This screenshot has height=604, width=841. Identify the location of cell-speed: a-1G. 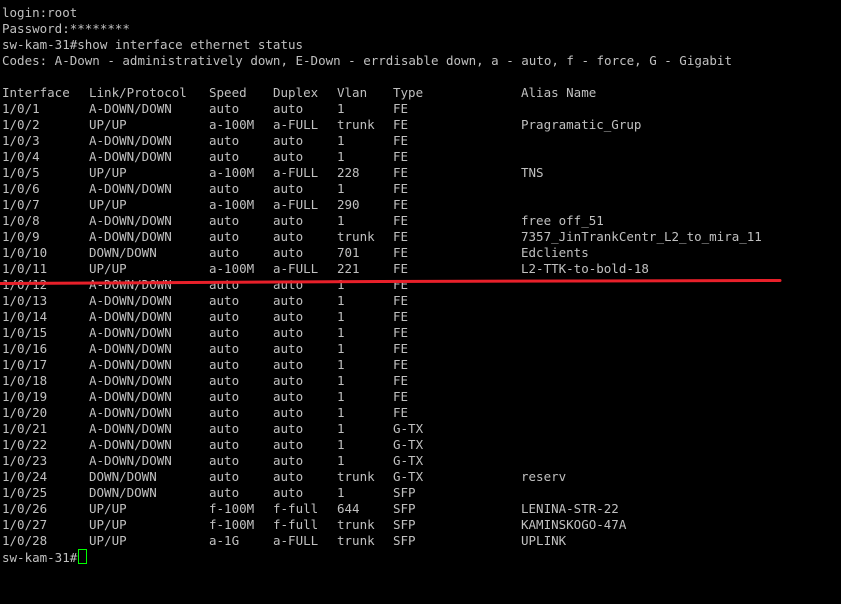
(224, 540).